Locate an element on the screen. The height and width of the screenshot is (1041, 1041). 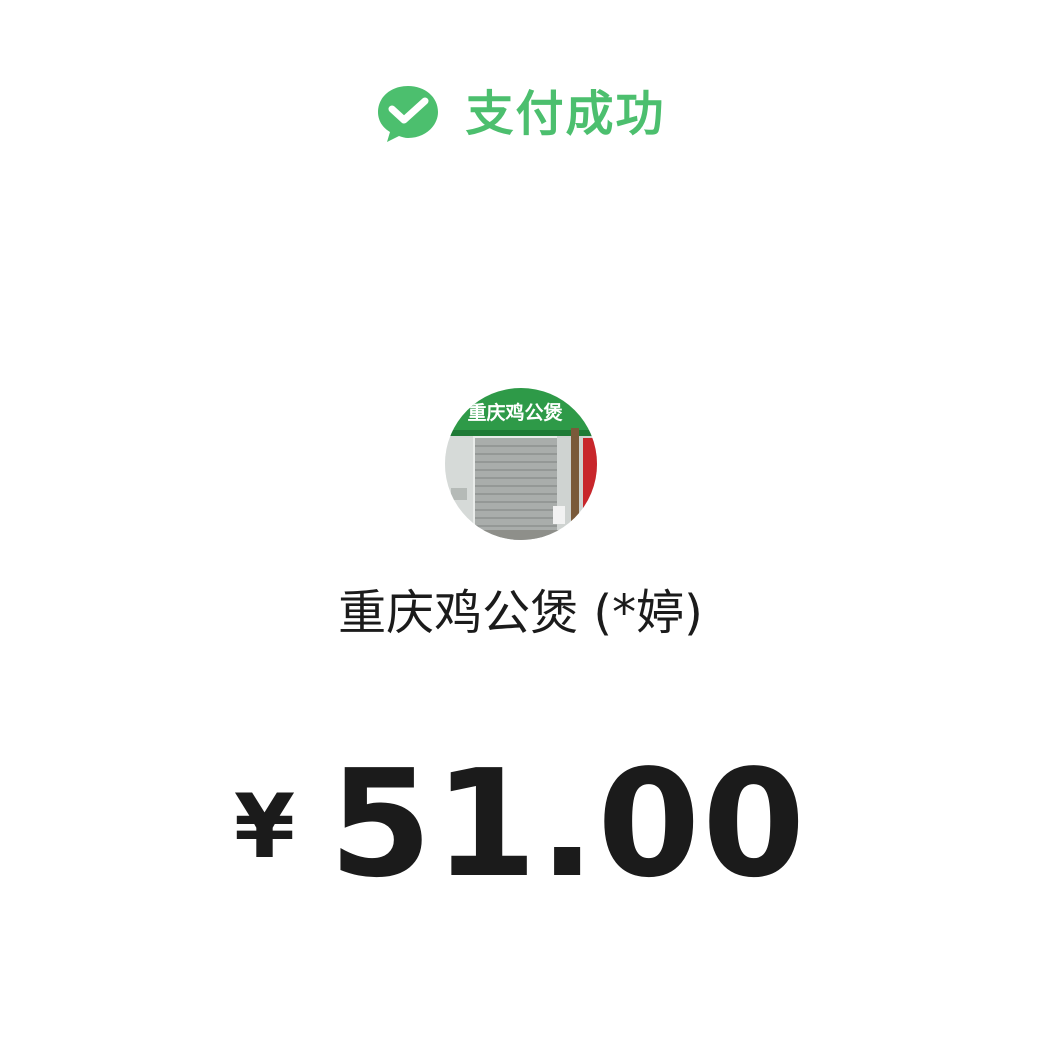
wechat-pay-success-icon is located at coordinates (408, 114).